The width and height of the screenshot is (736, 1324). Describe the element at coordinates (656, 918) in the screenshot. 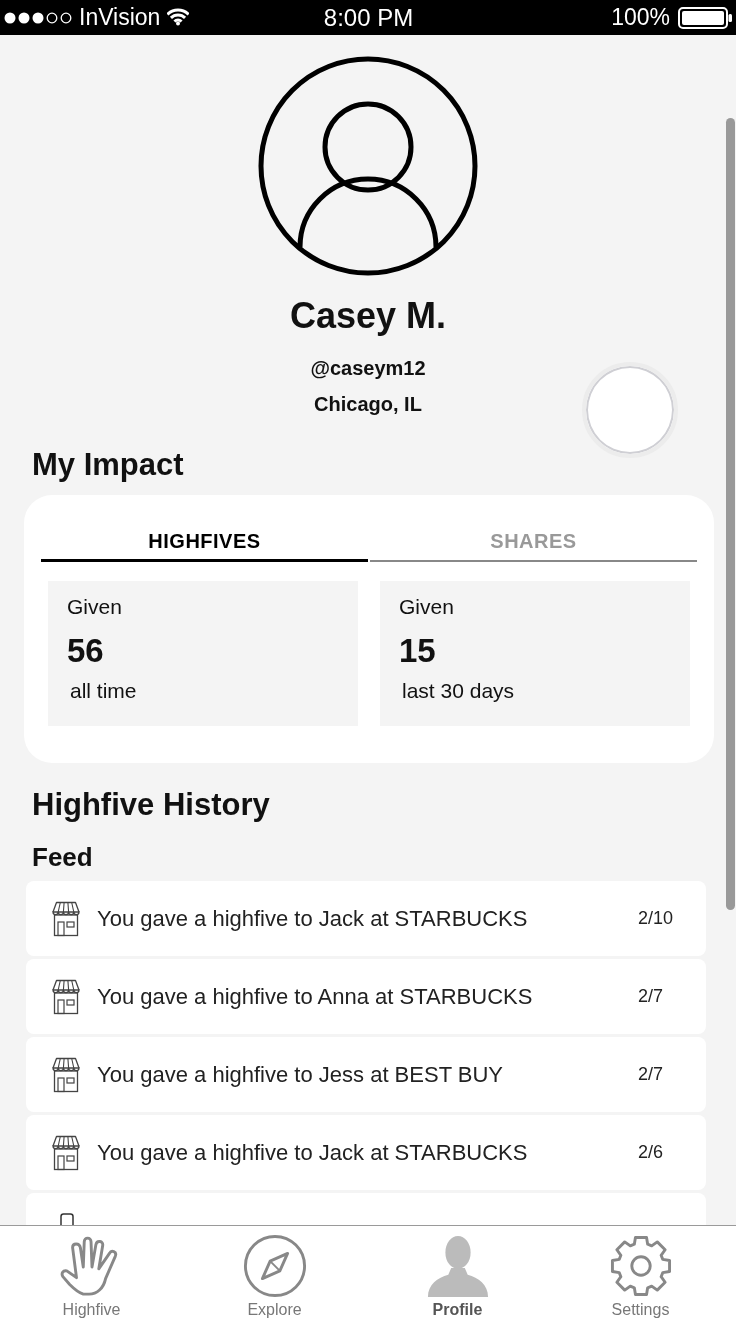

I see `feed-date: 2/10` at that location.